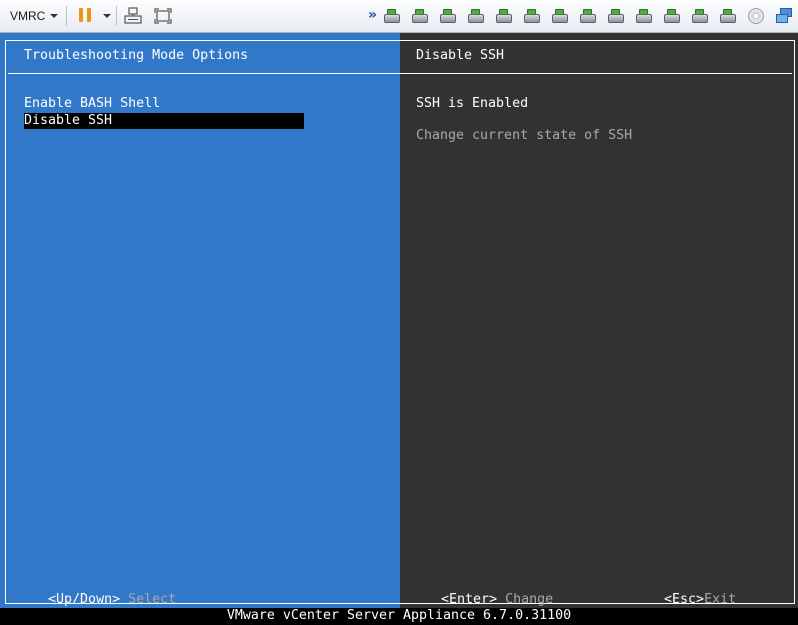 The width and height of the screenshot is (798, 625). I want to click on vmrc-menu-label: VMRC, so click(28, 16).